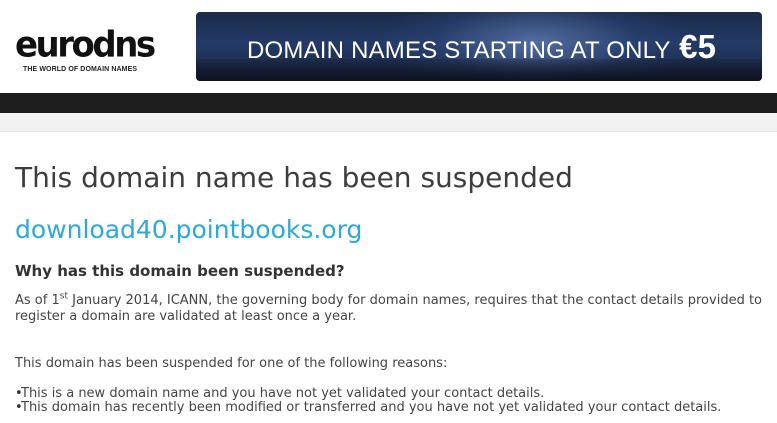  What do you see at coordinates (294, 177) in the screenshot?
I see `page-title: This domain name has been suspended` at bounding box center [294, 177].